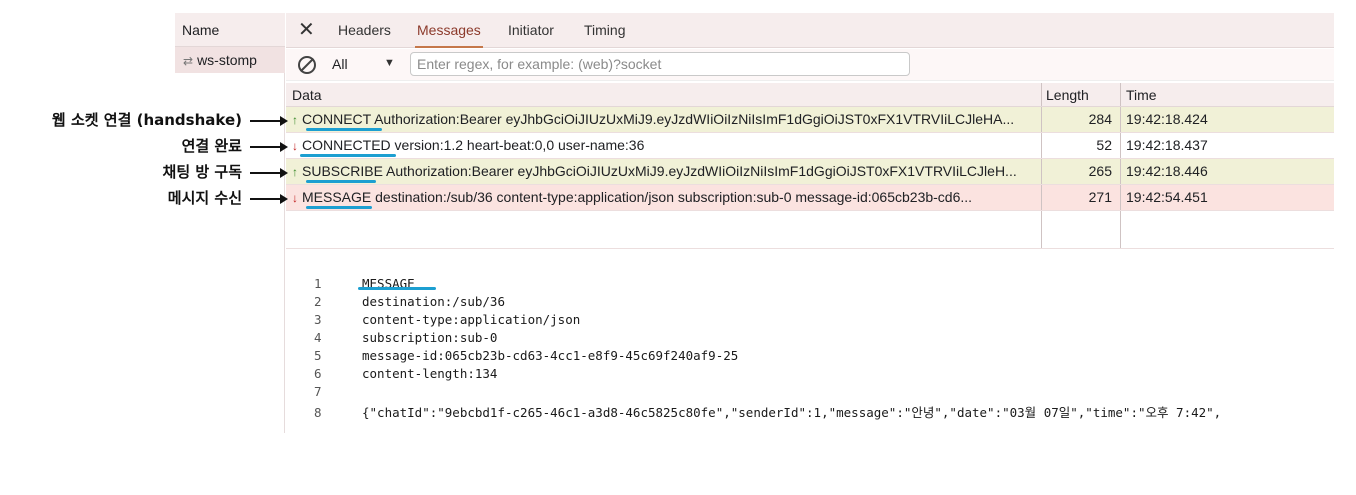  Describe the element at coordinates (449, 30) in the screenshot. I see `tab-messages: Messages` at that location.